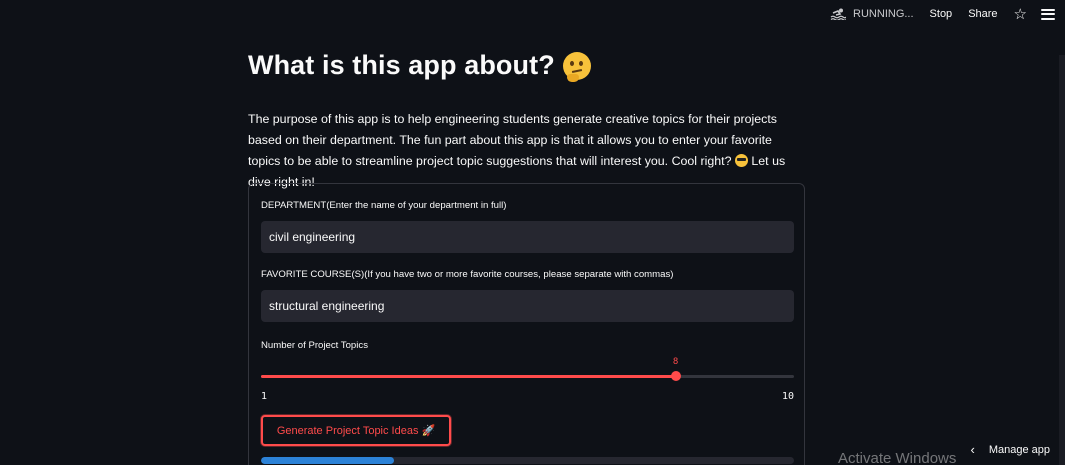 The height and width of the screenshot is (465, 1065). I want to click on top-toolbar: RUNNING... Stop Share ☆, so click(947, 14).